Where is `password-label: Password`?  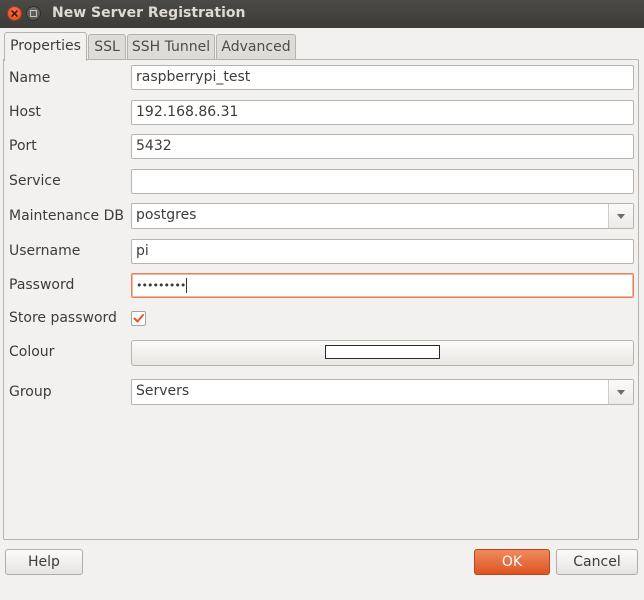 password-label: Password is located at coordinates (42, 285).